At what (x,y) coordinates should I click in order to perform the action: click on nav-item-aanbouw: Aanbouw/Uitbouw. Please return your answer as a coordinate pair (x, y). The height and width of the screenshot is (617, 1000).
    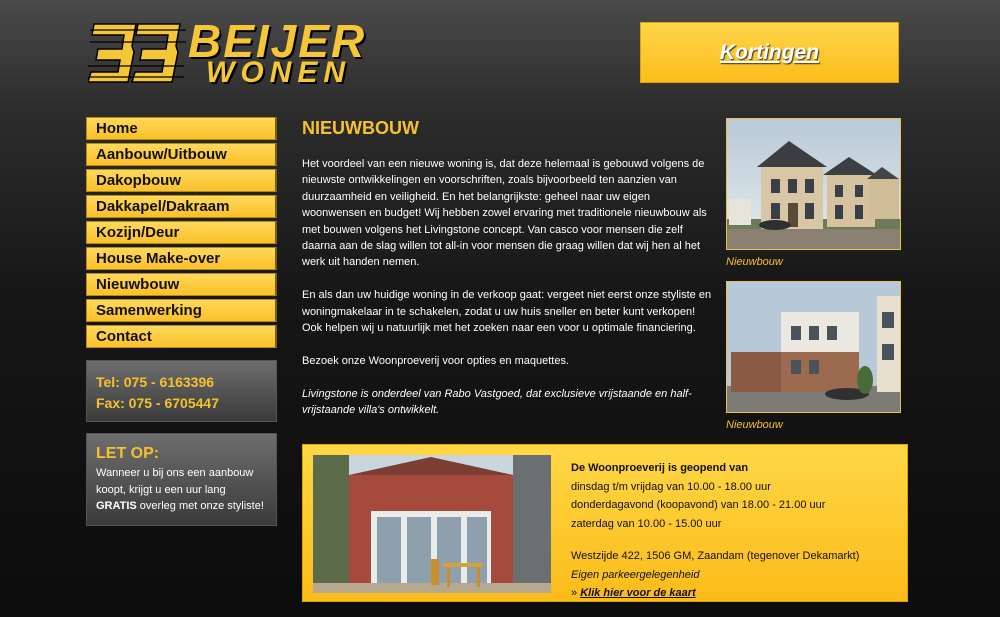
    Looking at the image, I should click on (181, 154).